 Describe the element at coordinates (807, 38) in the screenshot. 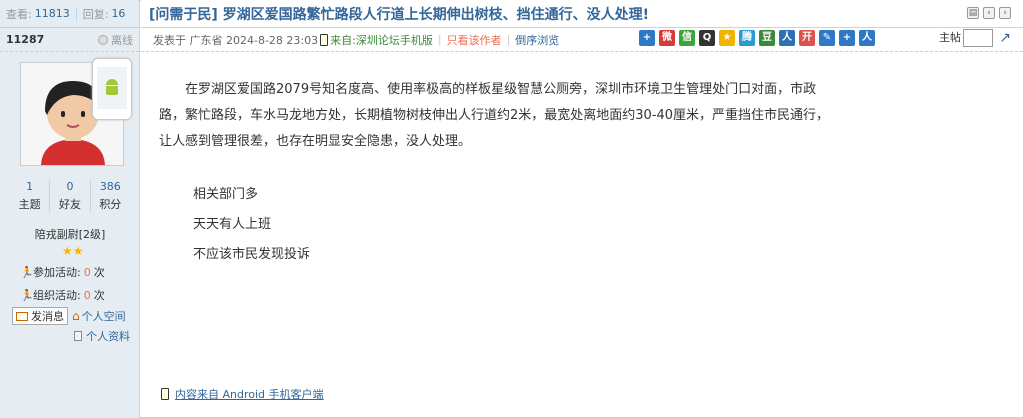

I see `kaixin-icon: 开` at that location.